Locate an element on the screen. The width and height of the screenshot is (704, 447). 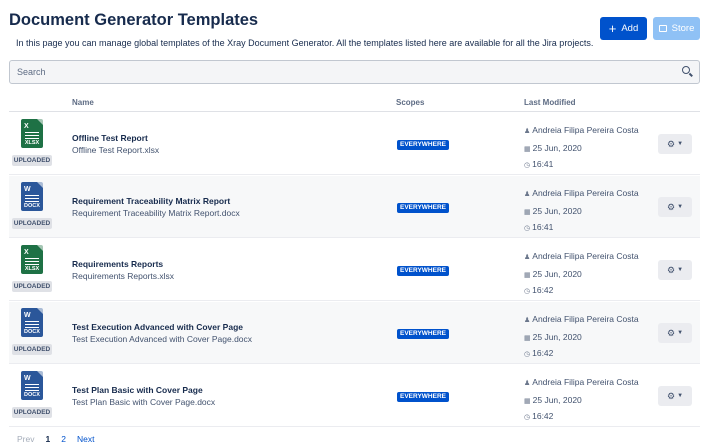
template-name: Offline Test Report is located at coordinates (110, 138).